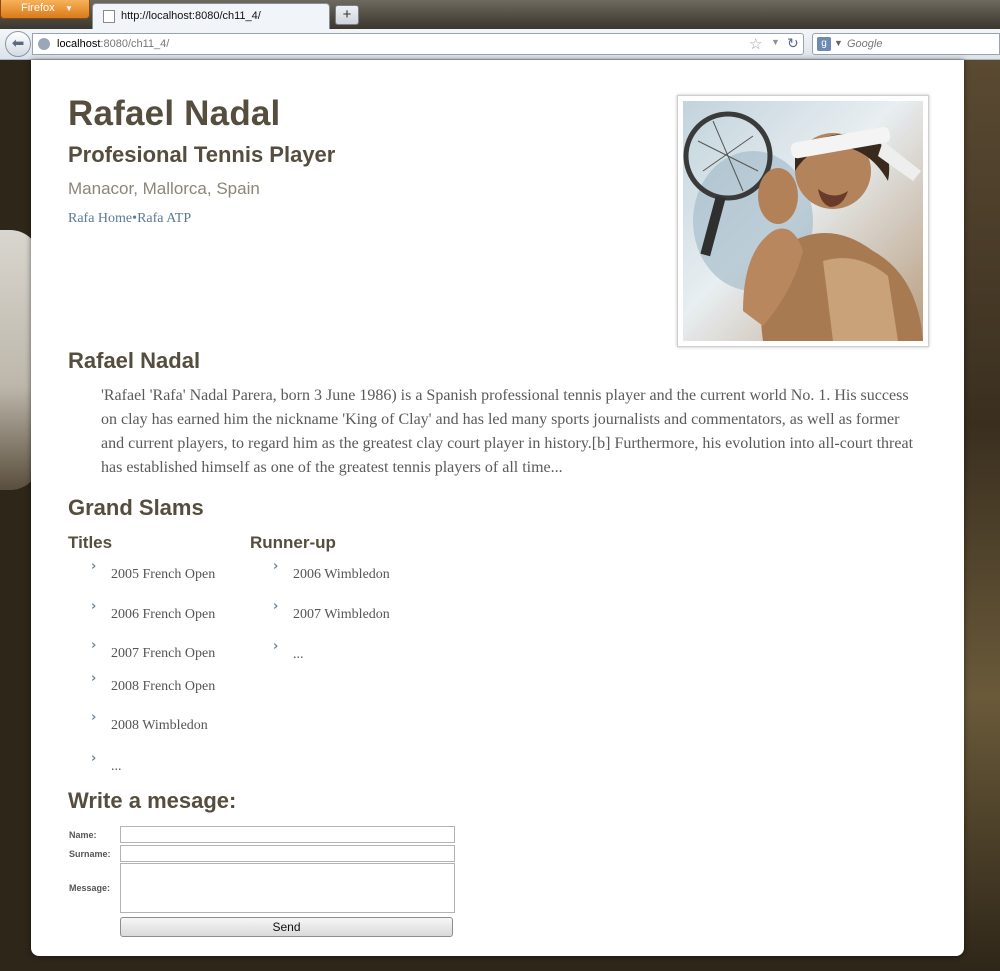 Image resolution: width=1000 pixels, height=971 pixels. Describe the element at coordinates (136, 507) in the screenshot. I see `grand-slams-heading: Grand Slams` at that location.